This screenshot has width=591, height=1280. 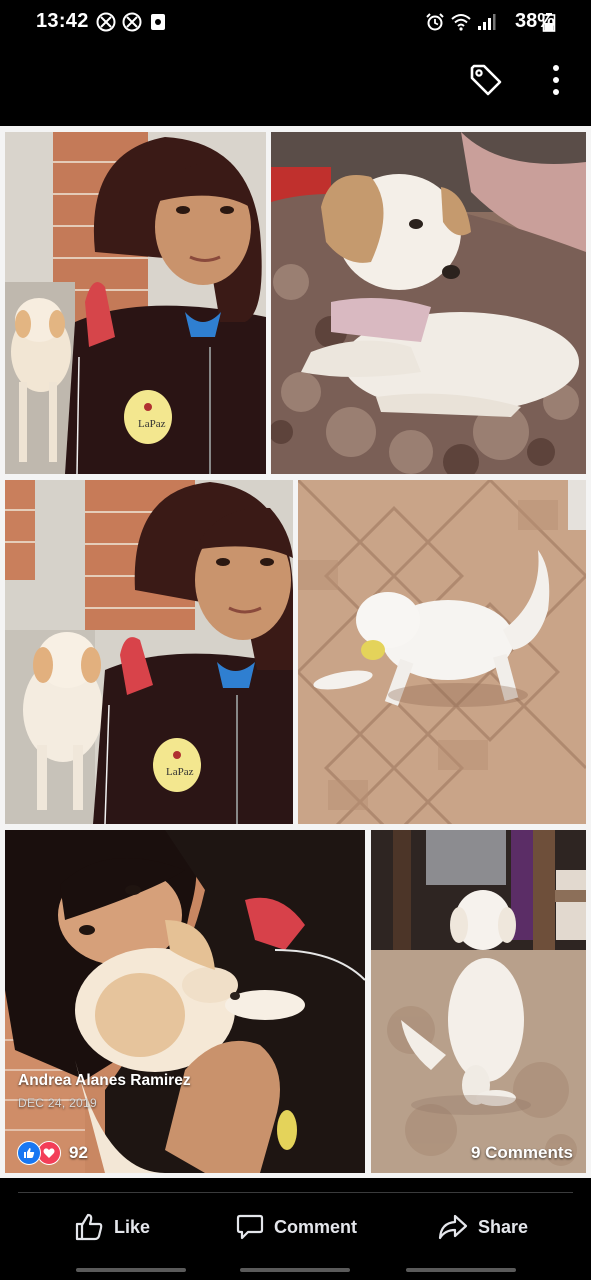 What do you see at coordinates (522, 1153) in the screenshot?
I see `comments-count-link: 9 Comments` at bounding box center [522, 1153].